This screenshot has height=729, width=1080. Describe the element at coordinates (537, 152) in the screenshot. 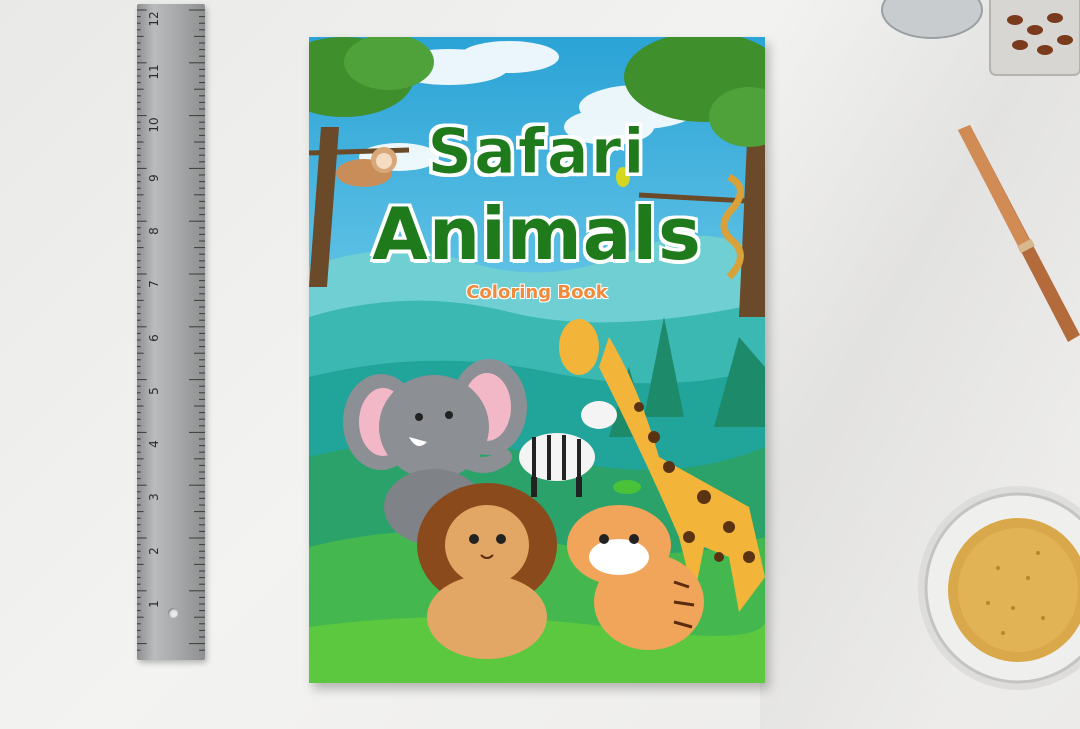

I see `book-title-line-1: Safari` at that location.